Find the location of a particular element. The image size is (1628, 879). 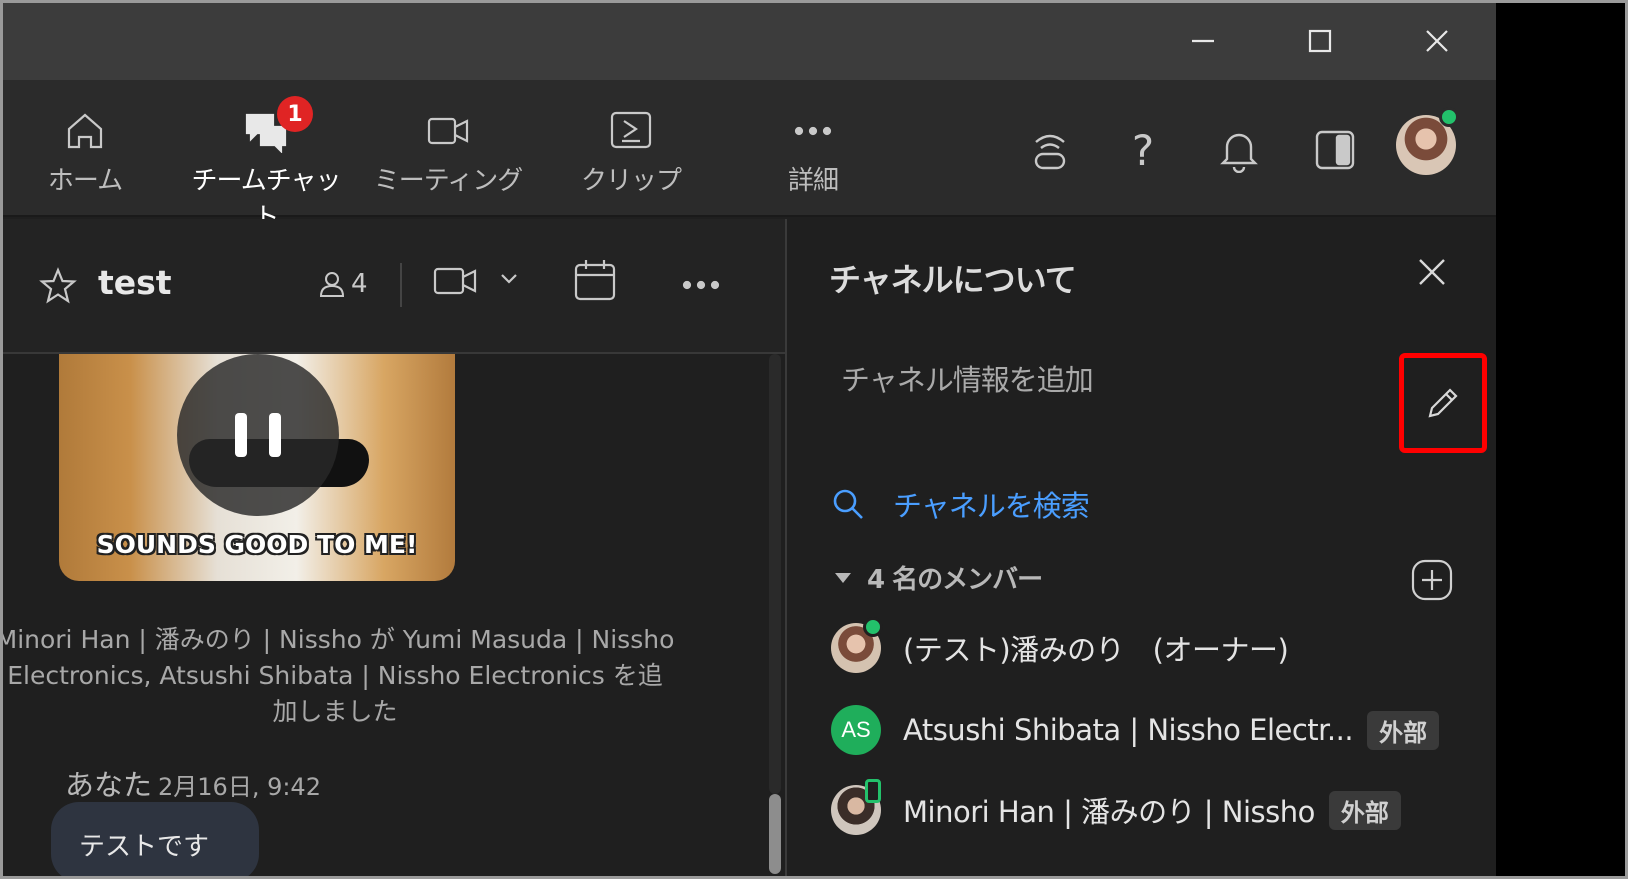

message-meta: あなた 2月16日, 9:42 is located at coordinates (193, 783).